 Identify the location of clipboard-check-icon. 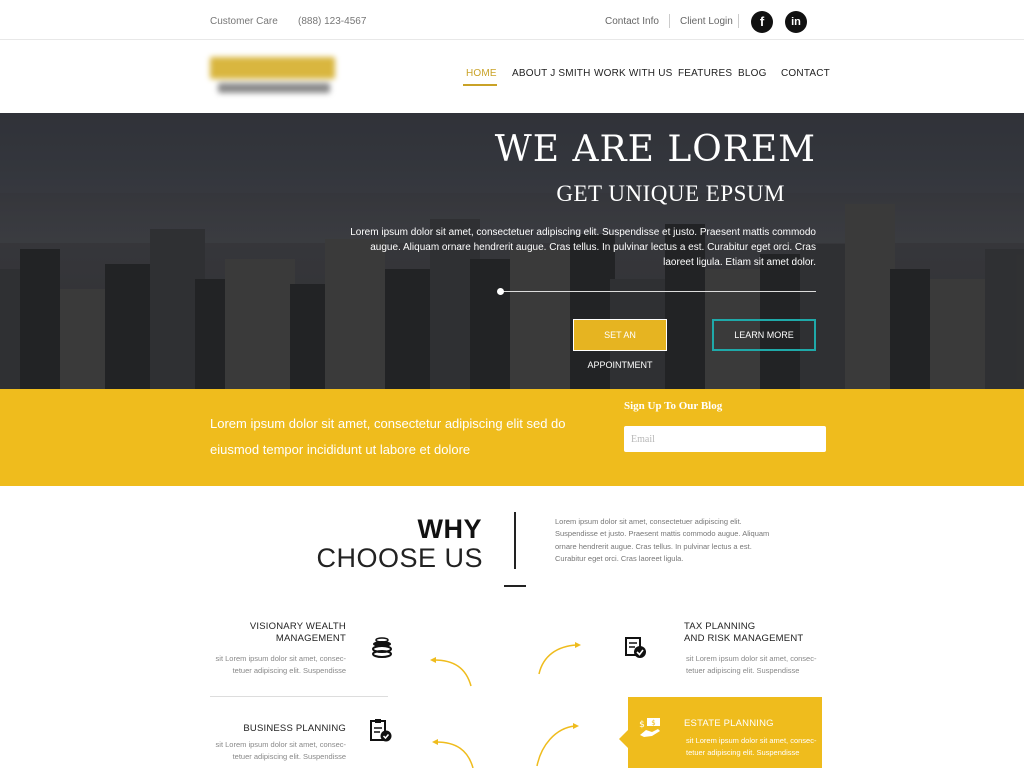
(381, 730).